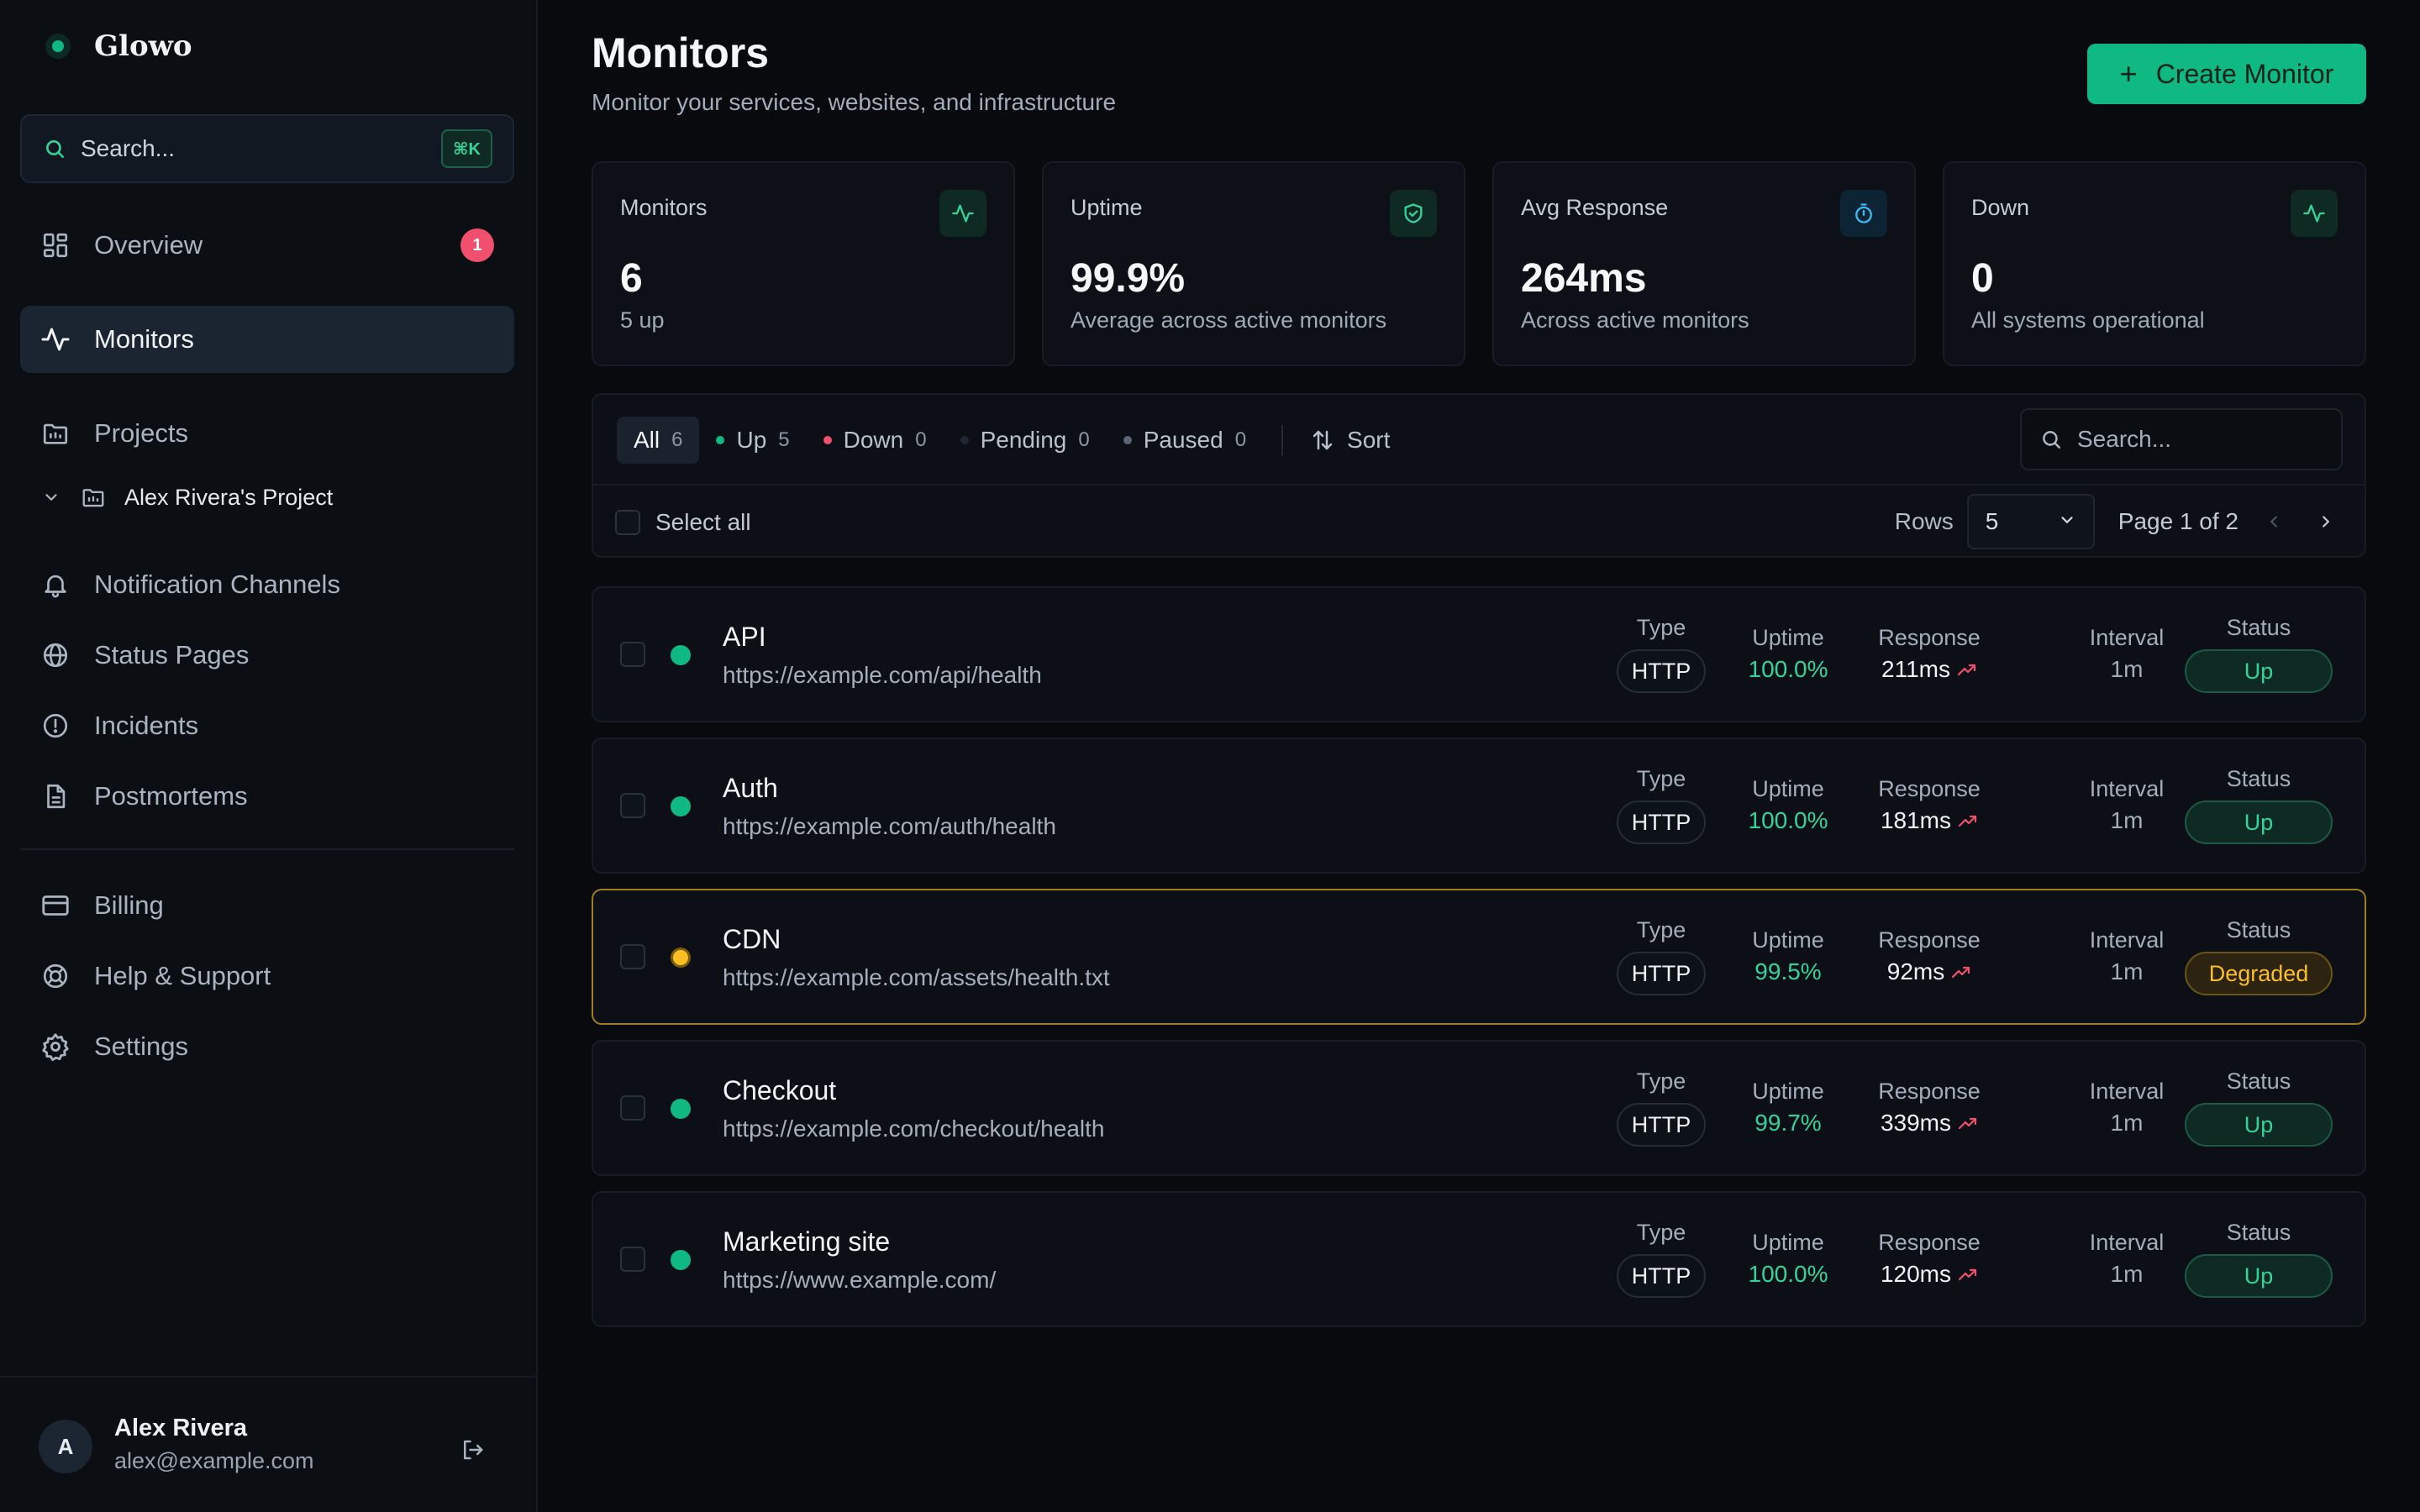  What do you see at coordinates (267, 339) in the screenshot?
I see `sidebar-item-monitors: Monitors` at bounding box center [267, 339].